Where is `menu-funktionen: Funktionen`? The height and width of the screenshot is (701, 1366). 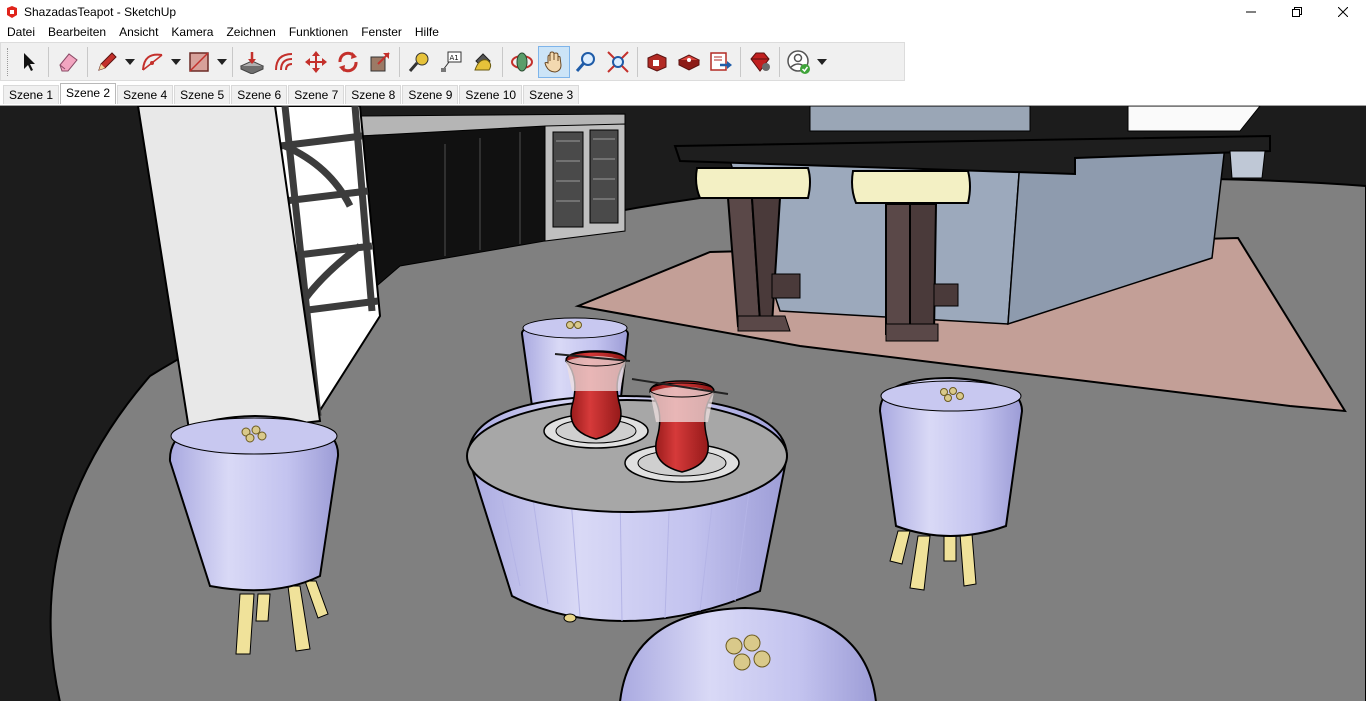 menu-funktionen: Funktionen is located at coordinates (318, 32).